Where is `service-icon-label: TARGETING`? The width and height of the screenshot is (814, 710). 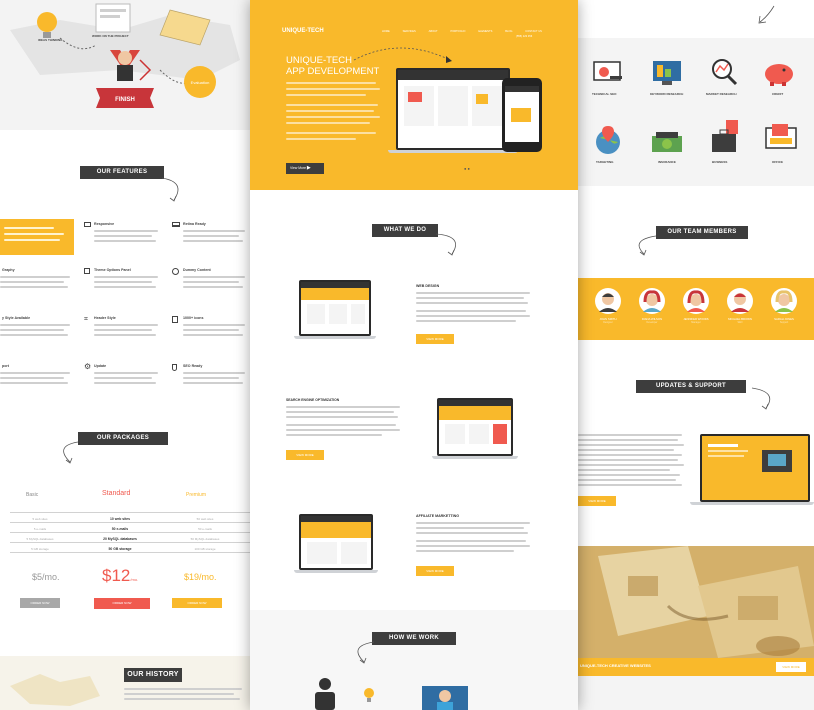
service-icon-label: TARGETING is located at coordinates (605, 162).